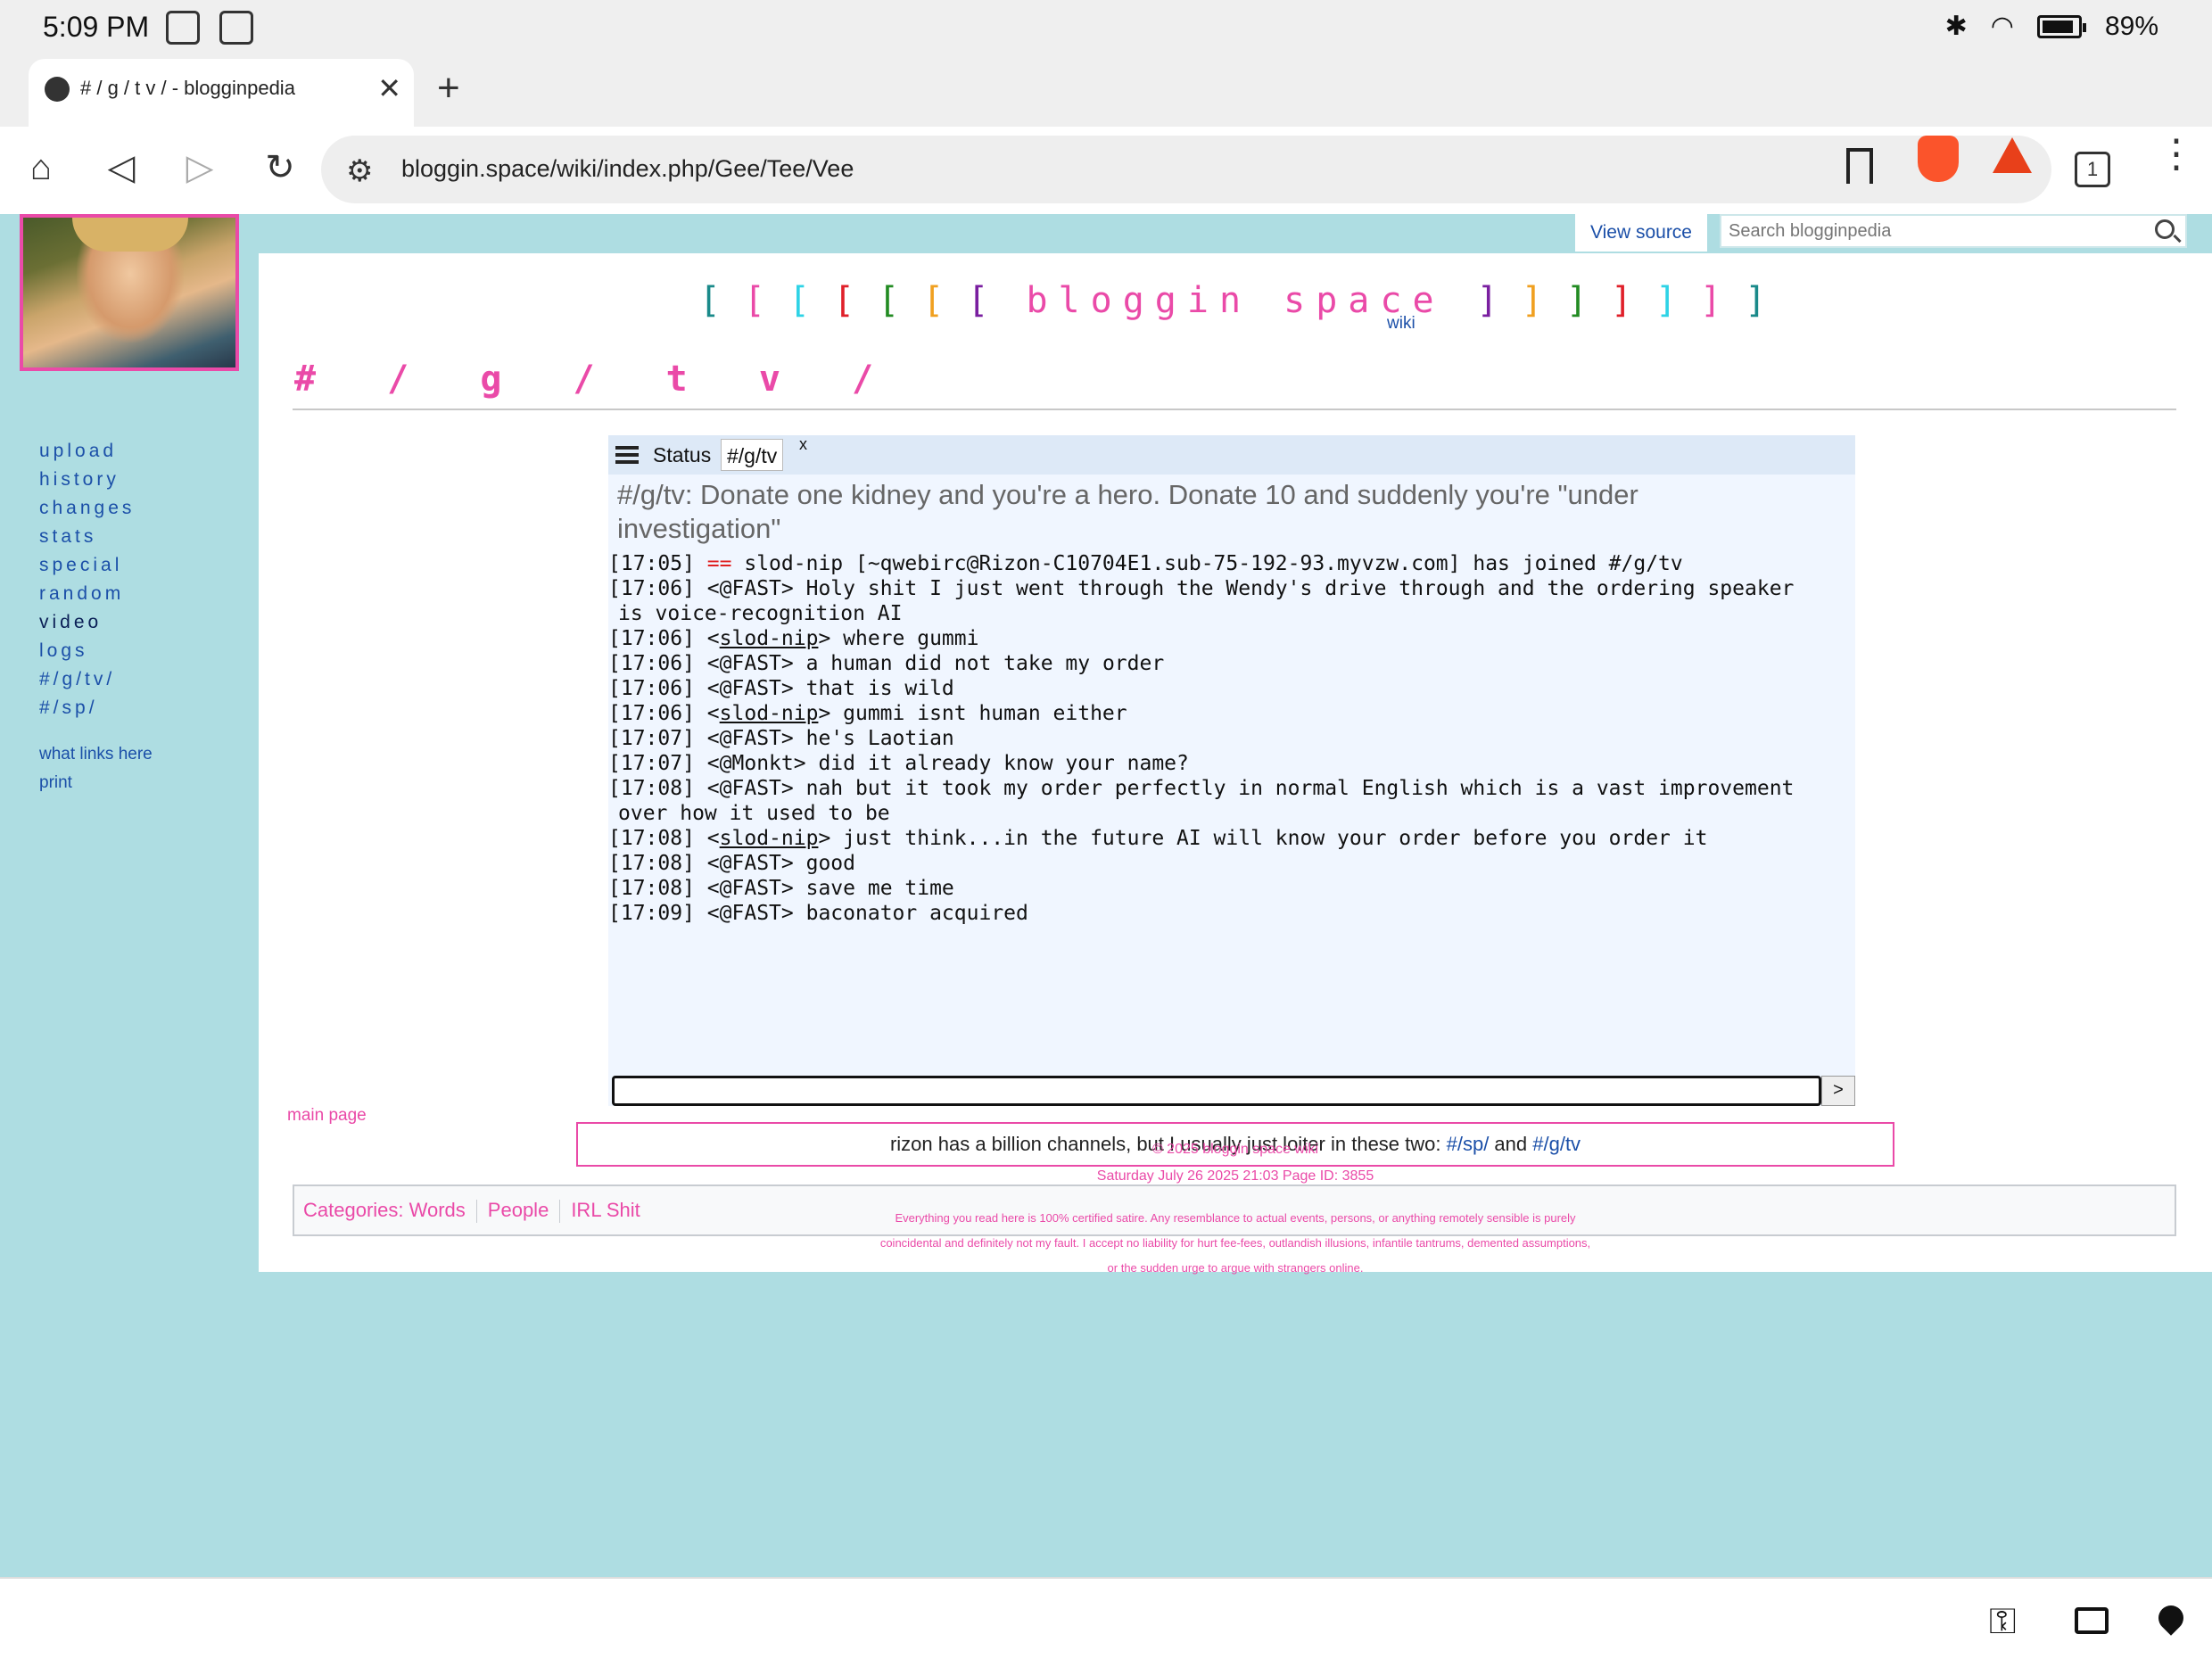 The height and width of the screenshot is (1659, 2212). Describe the element at coordinates (1860, 166) in the screenshot. I see `bookmark-icon` at that location.